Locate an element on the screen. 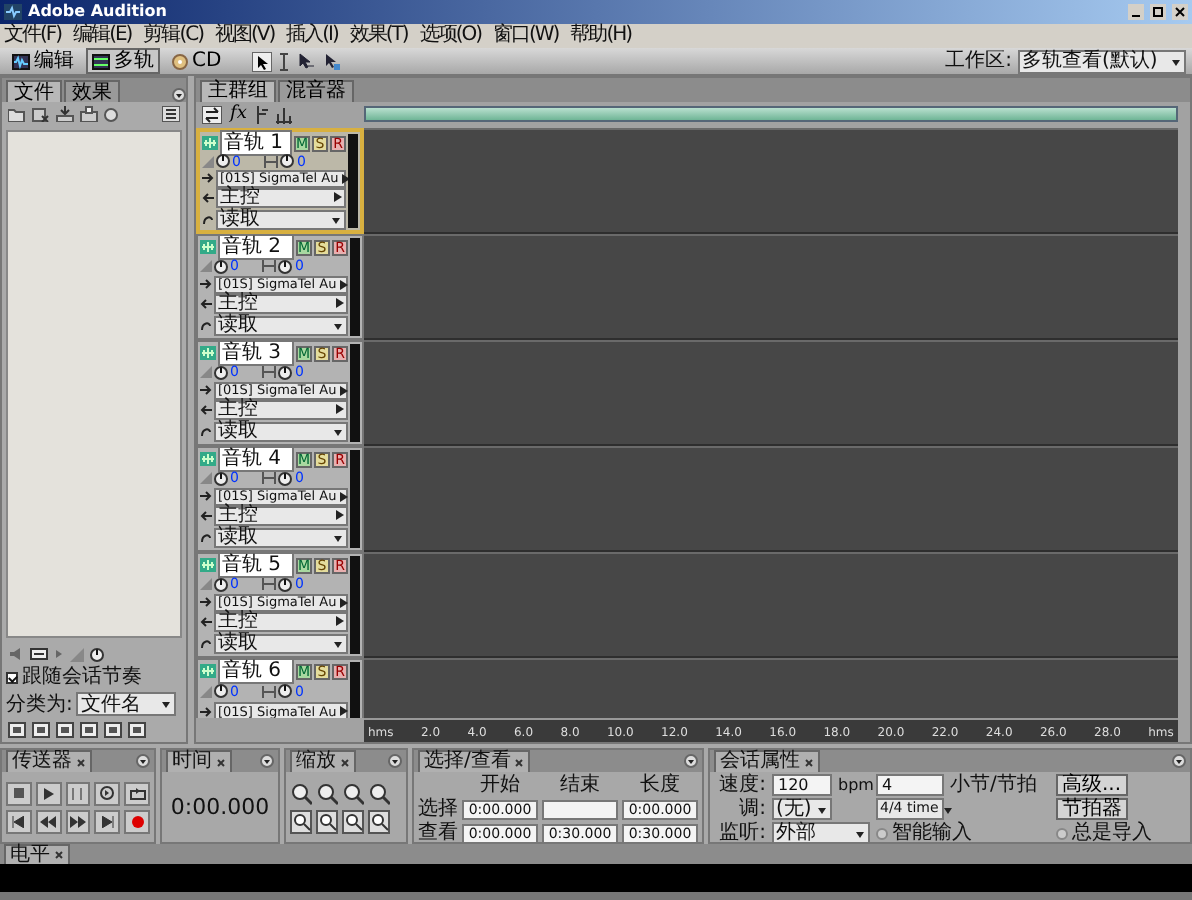 Image resolution: width=1192 pixels, height=900 pixels. panel-tab: 效果 is located at coordinates (92, 91).